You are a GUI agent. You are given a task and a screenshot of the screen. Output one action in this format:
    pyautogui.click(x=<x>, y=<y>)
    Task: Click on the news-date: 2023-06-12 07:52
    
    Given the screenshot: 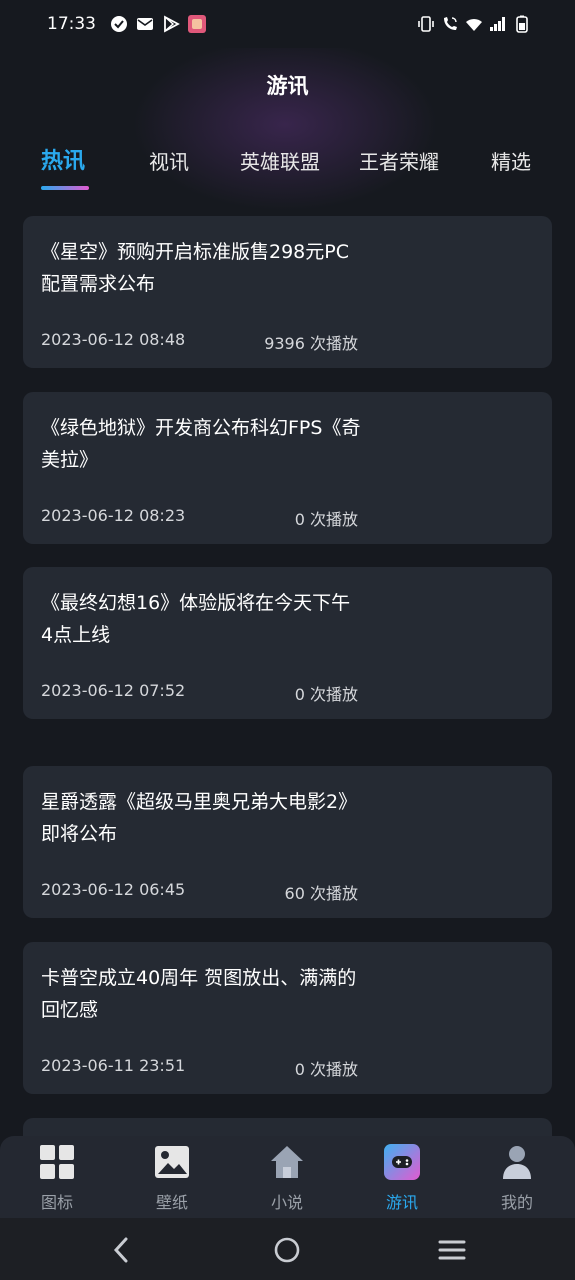 What is the action you would take?
    pyautogui.click(x=113, y=690)
    